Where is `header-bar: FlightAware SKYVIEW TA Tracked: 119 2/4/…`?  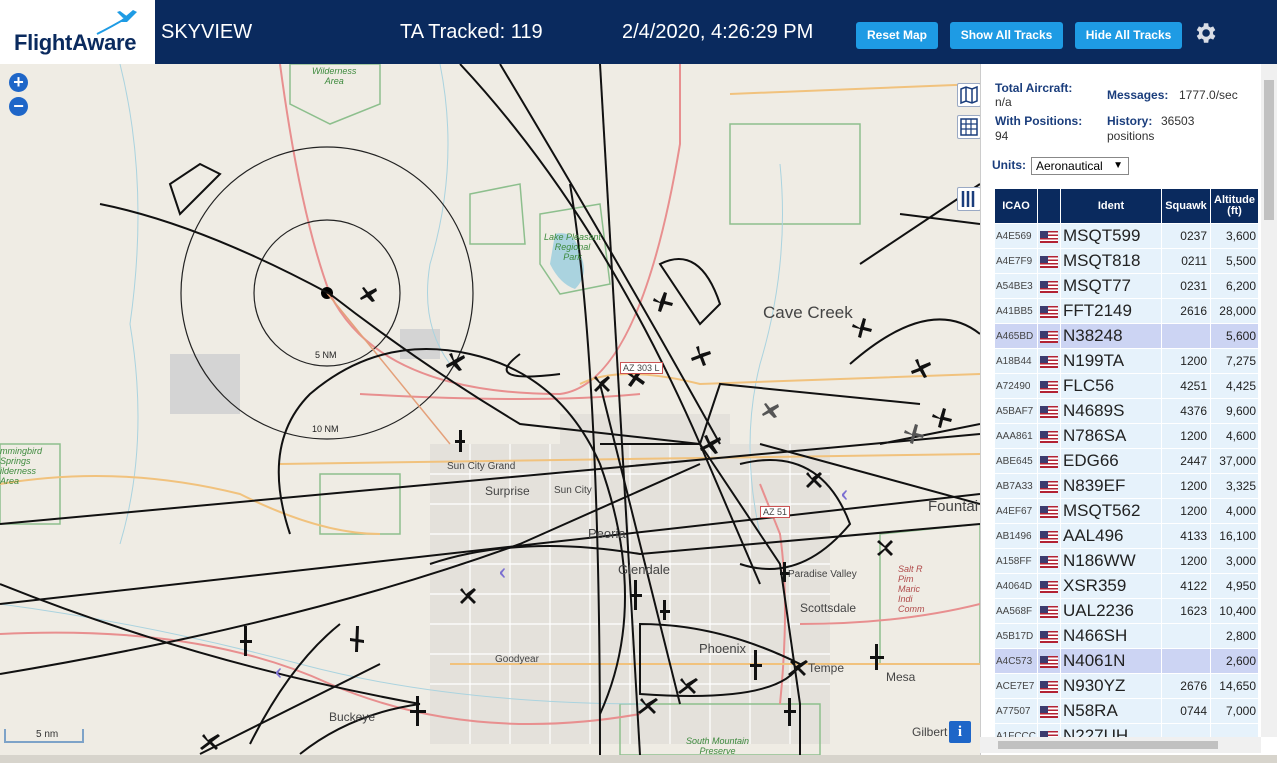
header-bar: FlightAware SKYVIEW TA Tracked: 119 2/4/… is located at coordinates (638, 32).